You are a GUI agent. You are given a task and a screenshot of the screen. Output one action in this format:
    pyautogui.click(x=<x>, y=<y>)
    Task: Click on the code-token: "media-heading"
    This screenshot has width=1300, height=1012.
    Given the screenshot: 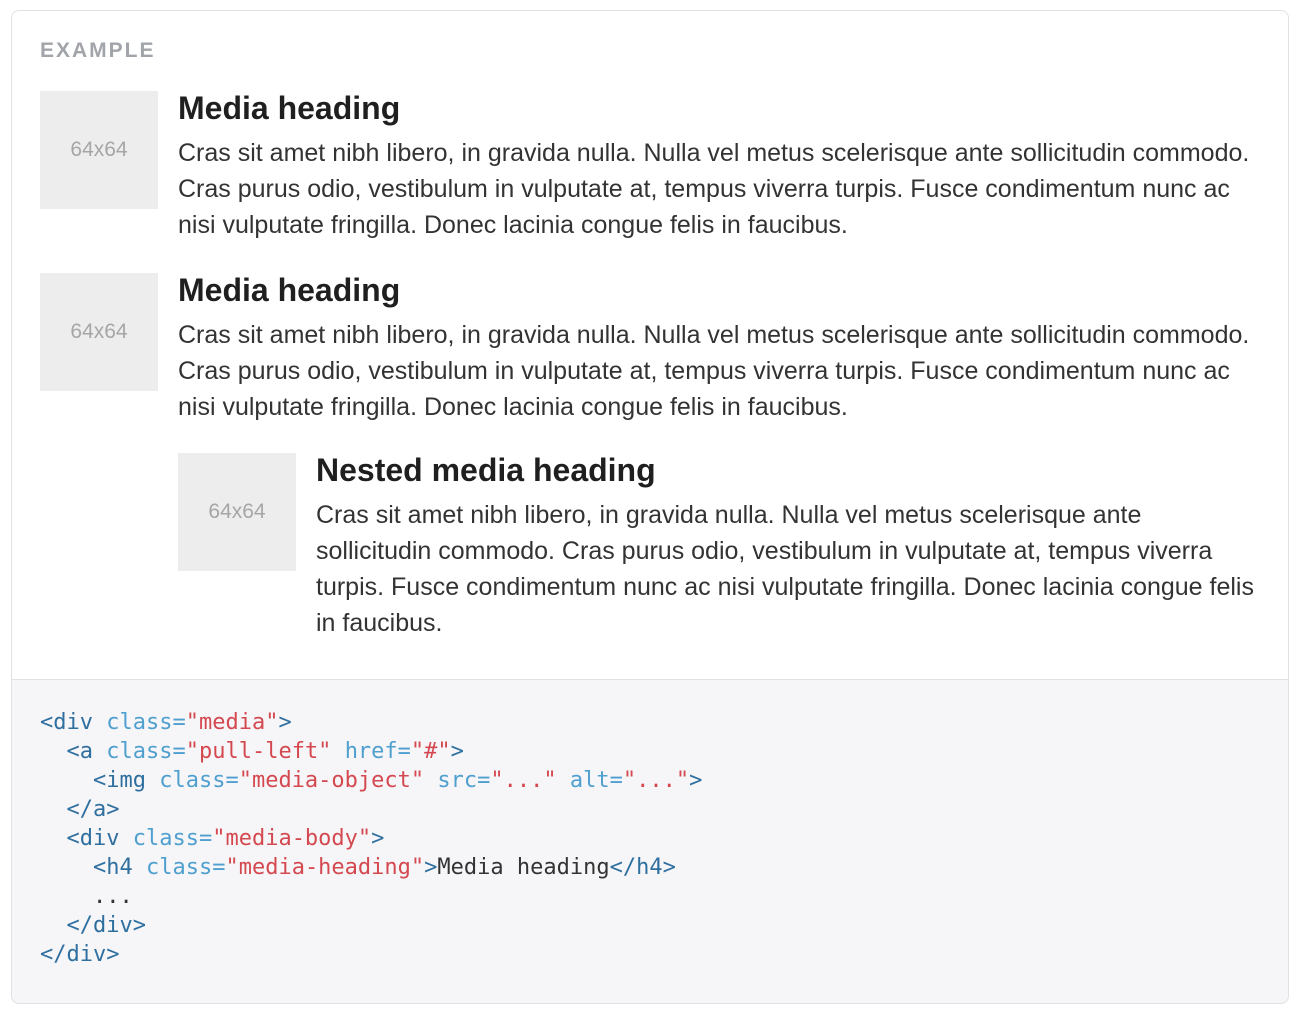 What is the action you would take?
    pyautogui.click(x=325, y=867)
    